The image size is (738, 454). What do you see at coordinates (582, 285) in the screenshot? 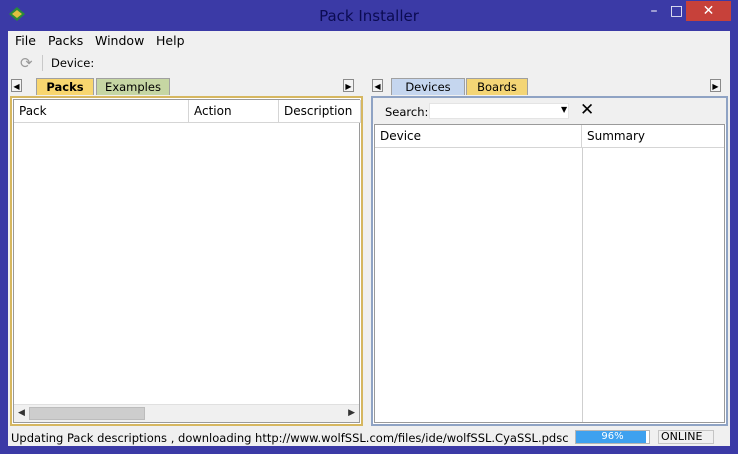
I see `column-divider` at bounding box center [582, 285].